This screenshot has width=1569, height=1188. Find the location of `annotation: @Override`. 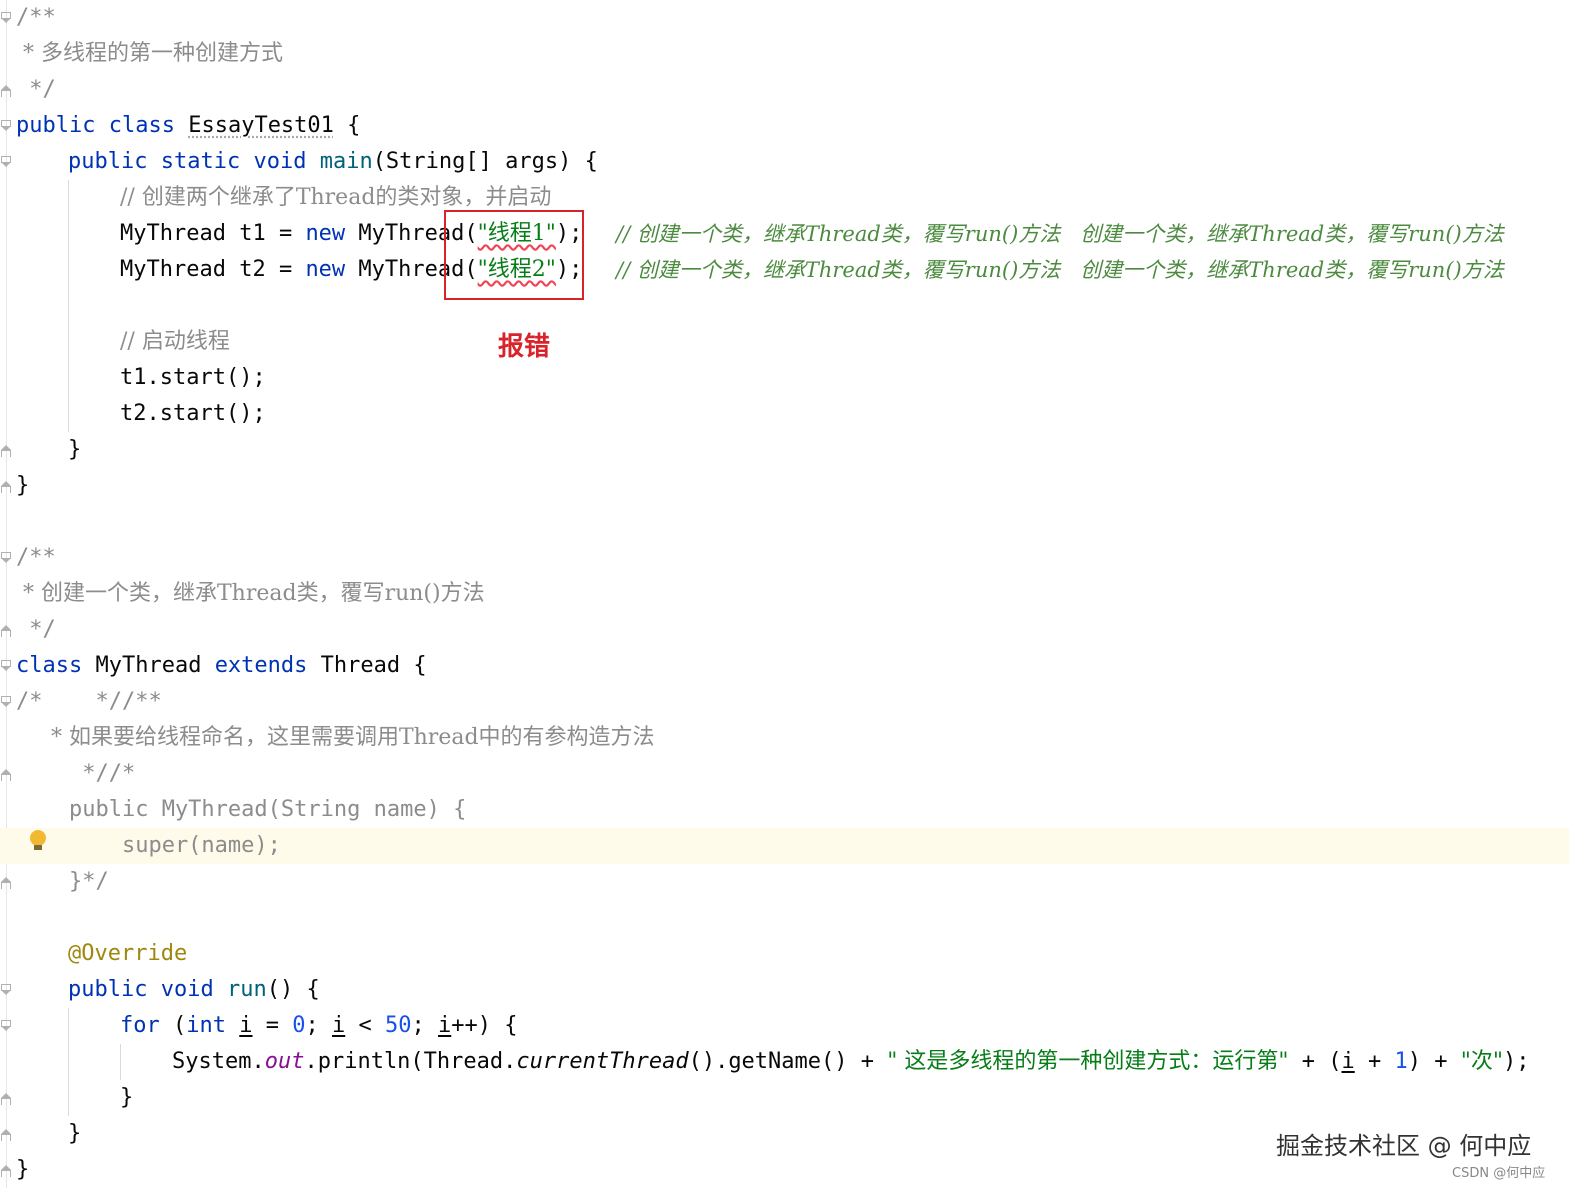

annotation: @Override is located at coordinates (128, 953).